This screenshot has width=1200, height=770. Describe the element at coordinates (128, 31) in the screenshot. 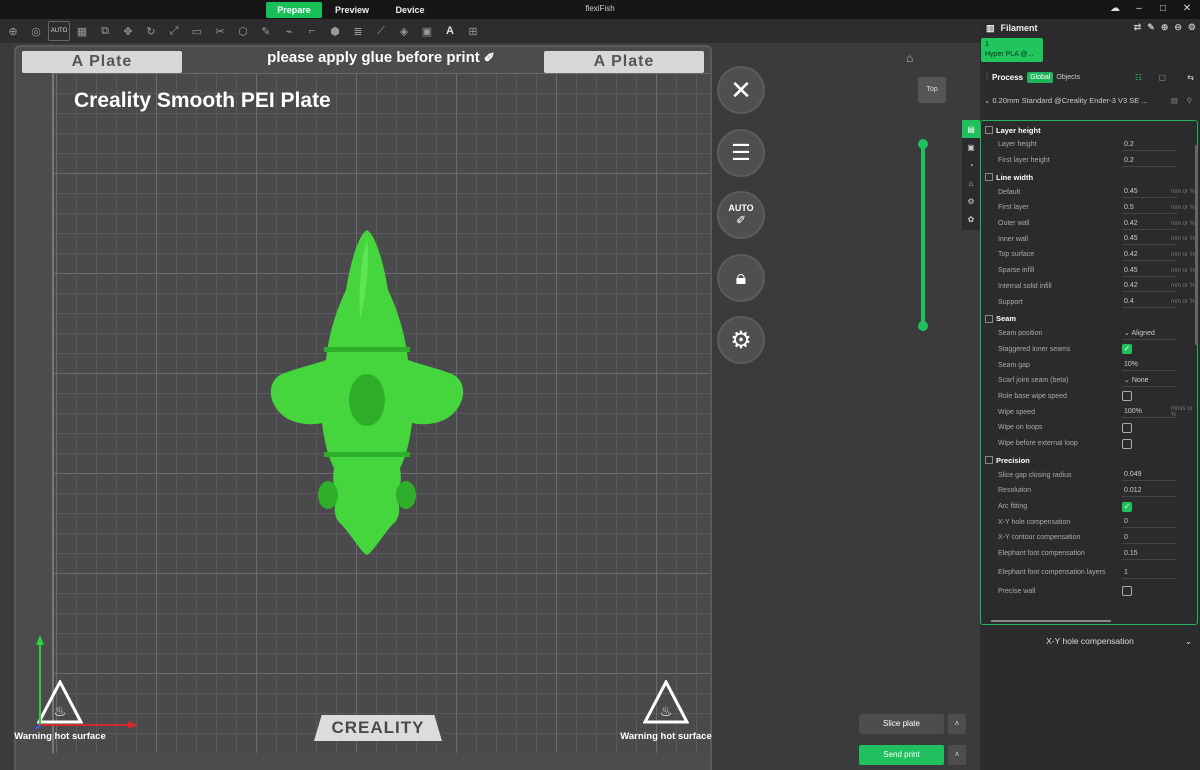

I see `move-icon: ✥` at that location.